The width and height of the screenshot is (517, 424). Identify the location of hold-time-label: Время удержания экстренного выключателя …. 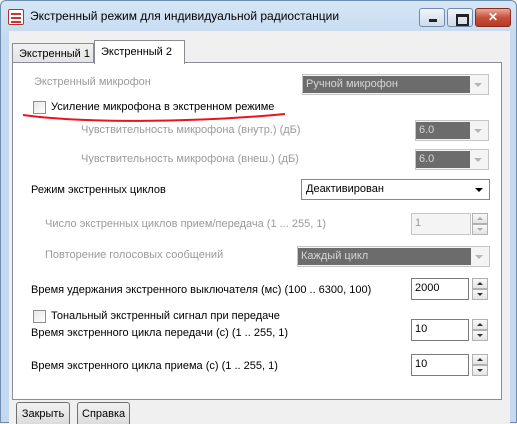
(201, 290).